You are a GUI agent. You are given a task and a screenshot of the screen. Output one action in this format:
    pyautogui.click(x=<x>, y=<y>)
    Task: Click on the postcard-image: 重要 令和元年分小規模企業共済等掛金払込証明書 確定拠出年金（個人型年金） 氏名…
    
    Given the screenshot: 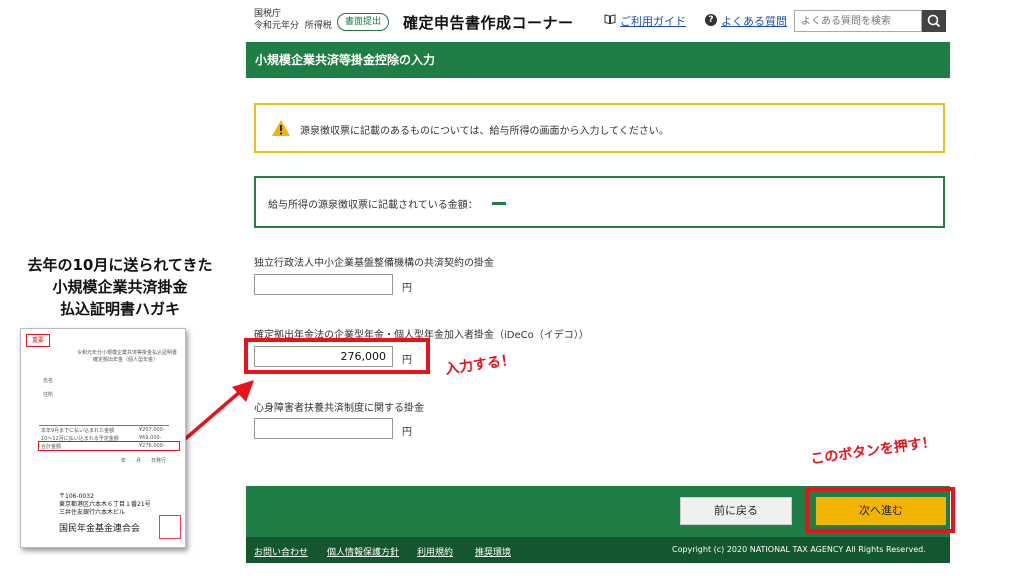 What is the action you would take?
    pyautogui.click(x=103, y=438)
    